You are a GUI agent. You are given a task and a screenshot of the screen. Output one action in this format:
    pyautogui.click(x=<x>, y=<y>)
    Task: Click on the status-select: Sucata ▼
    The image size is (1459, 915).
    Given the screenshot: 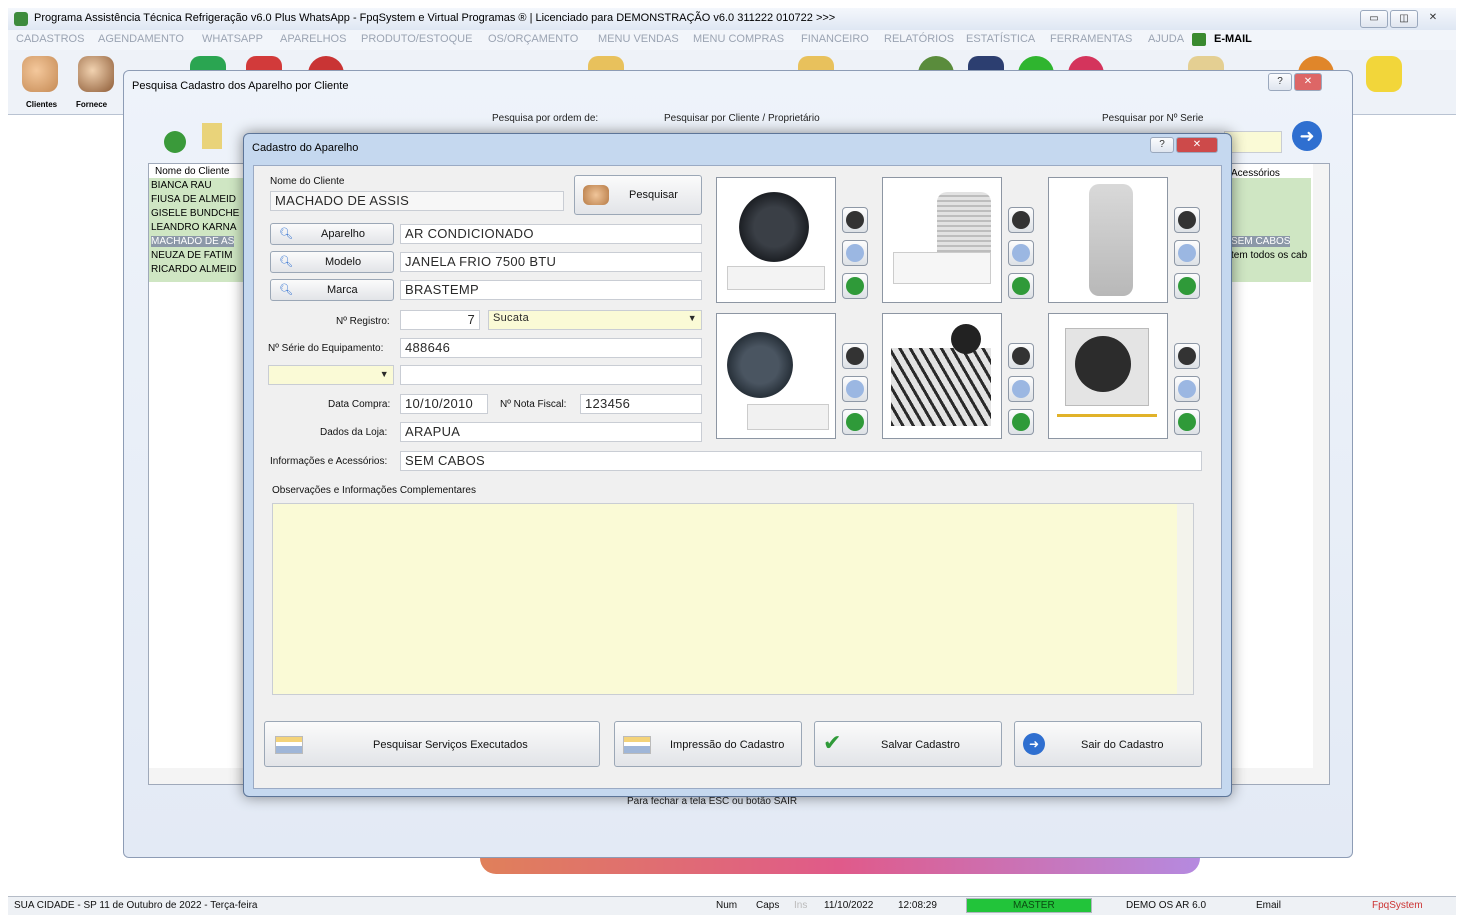 What is the action you would take?
    pyautogui.click(x=595, y=320)
    